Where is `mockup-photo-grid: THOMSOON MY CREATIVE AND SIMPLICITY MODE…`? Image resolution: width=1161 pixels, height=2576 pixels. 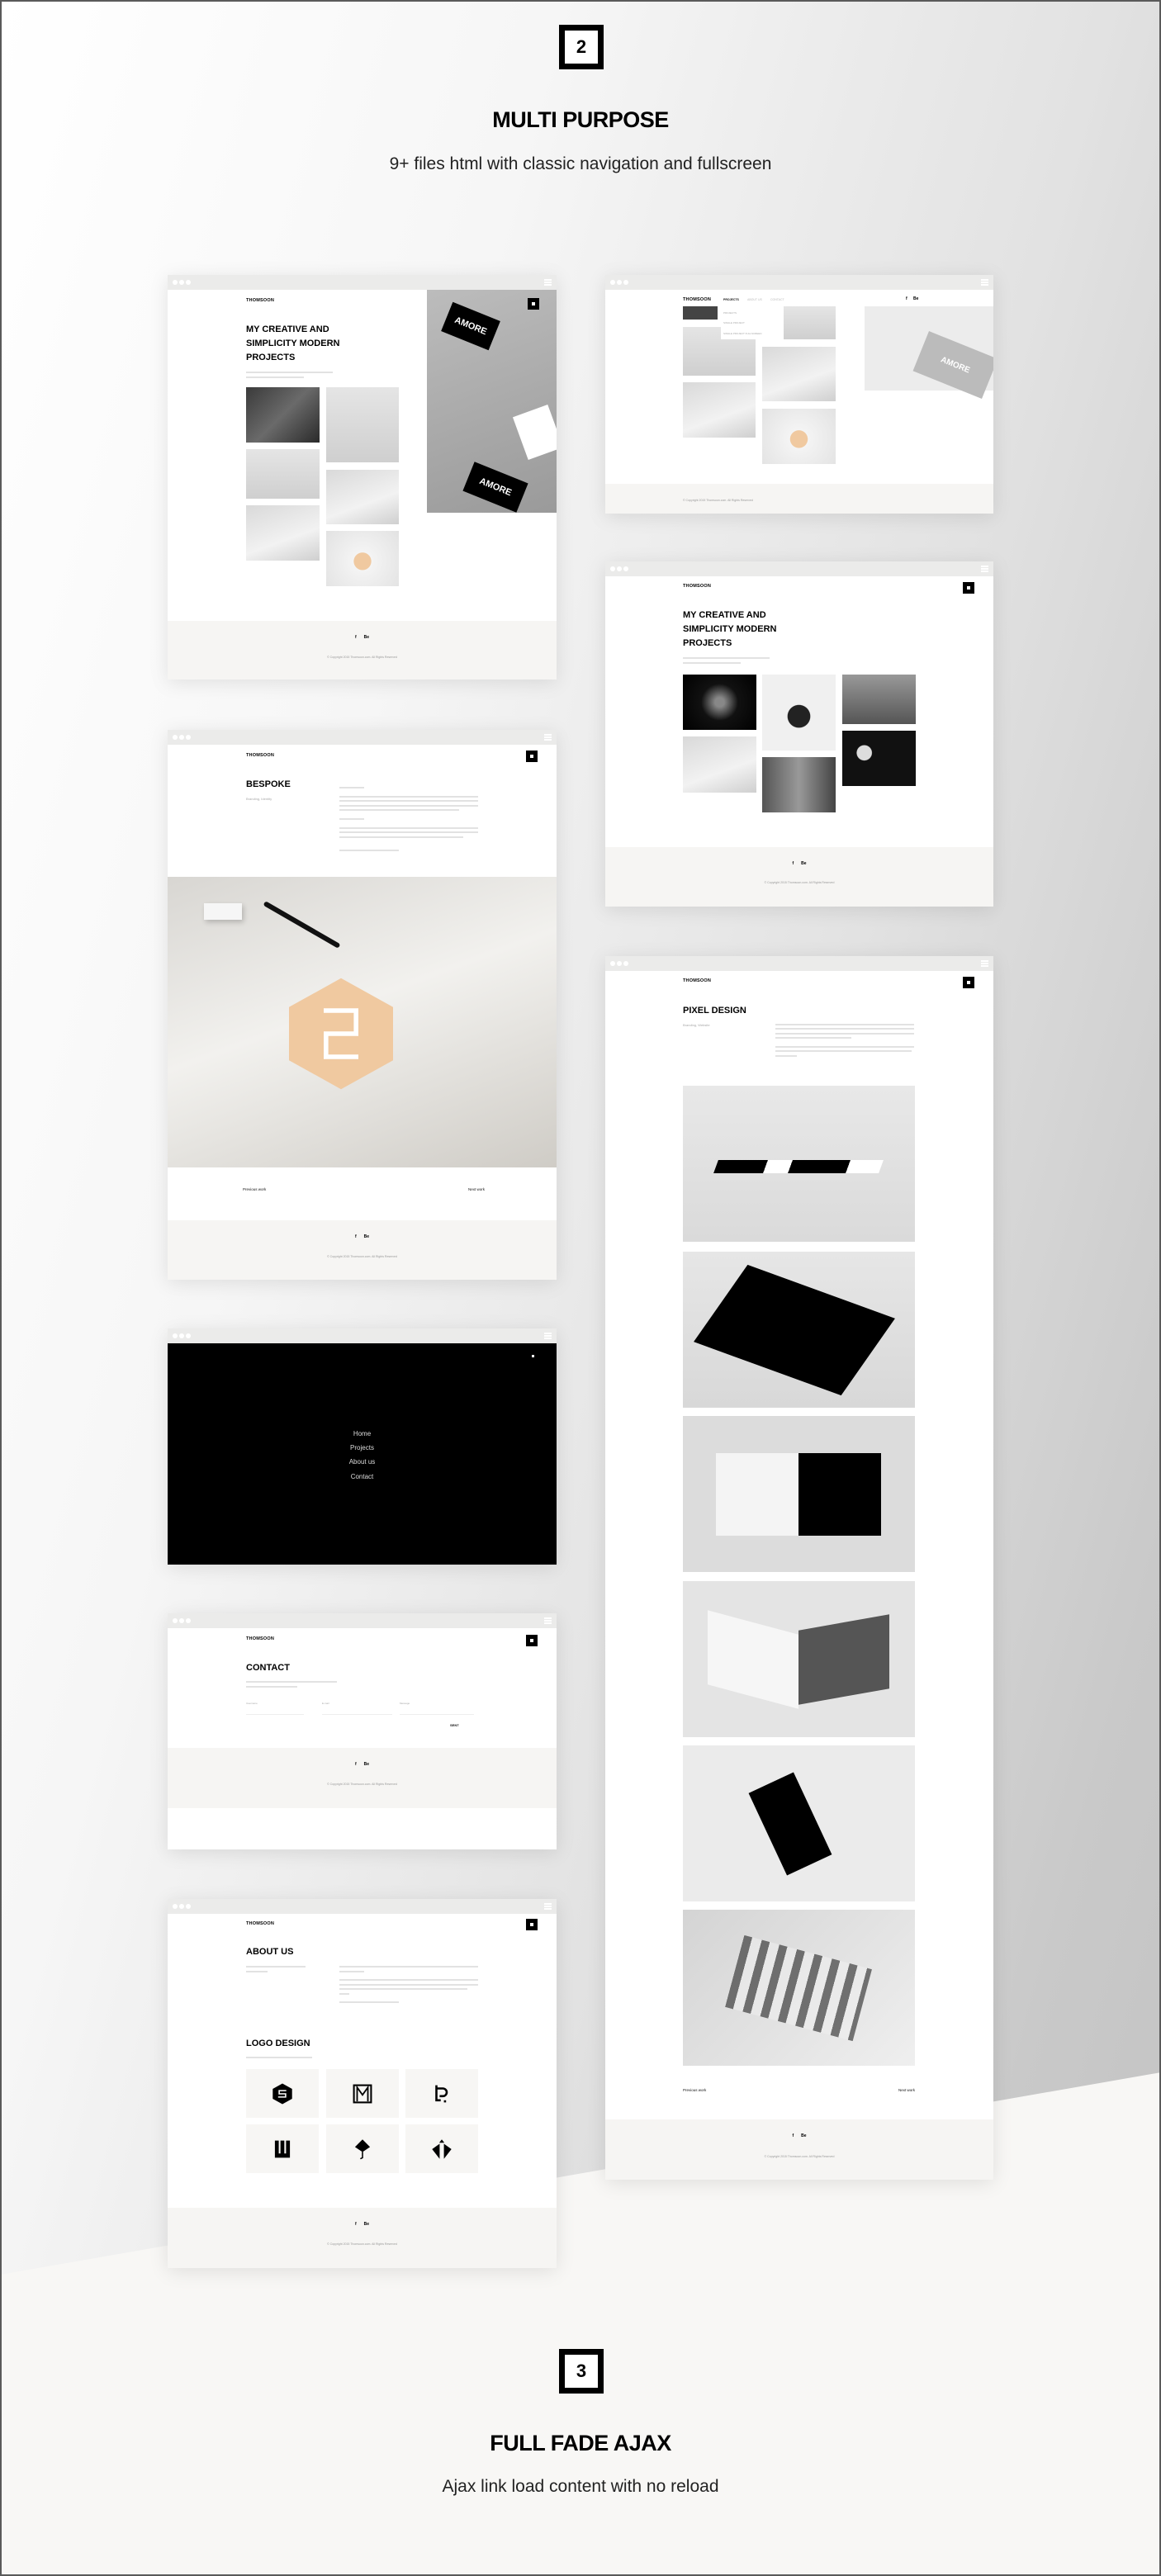 mockup-photo-grid: THOMSOON MY CREATIVE AND SIMPLICITY MODE… is located at coordinates (799, 734).